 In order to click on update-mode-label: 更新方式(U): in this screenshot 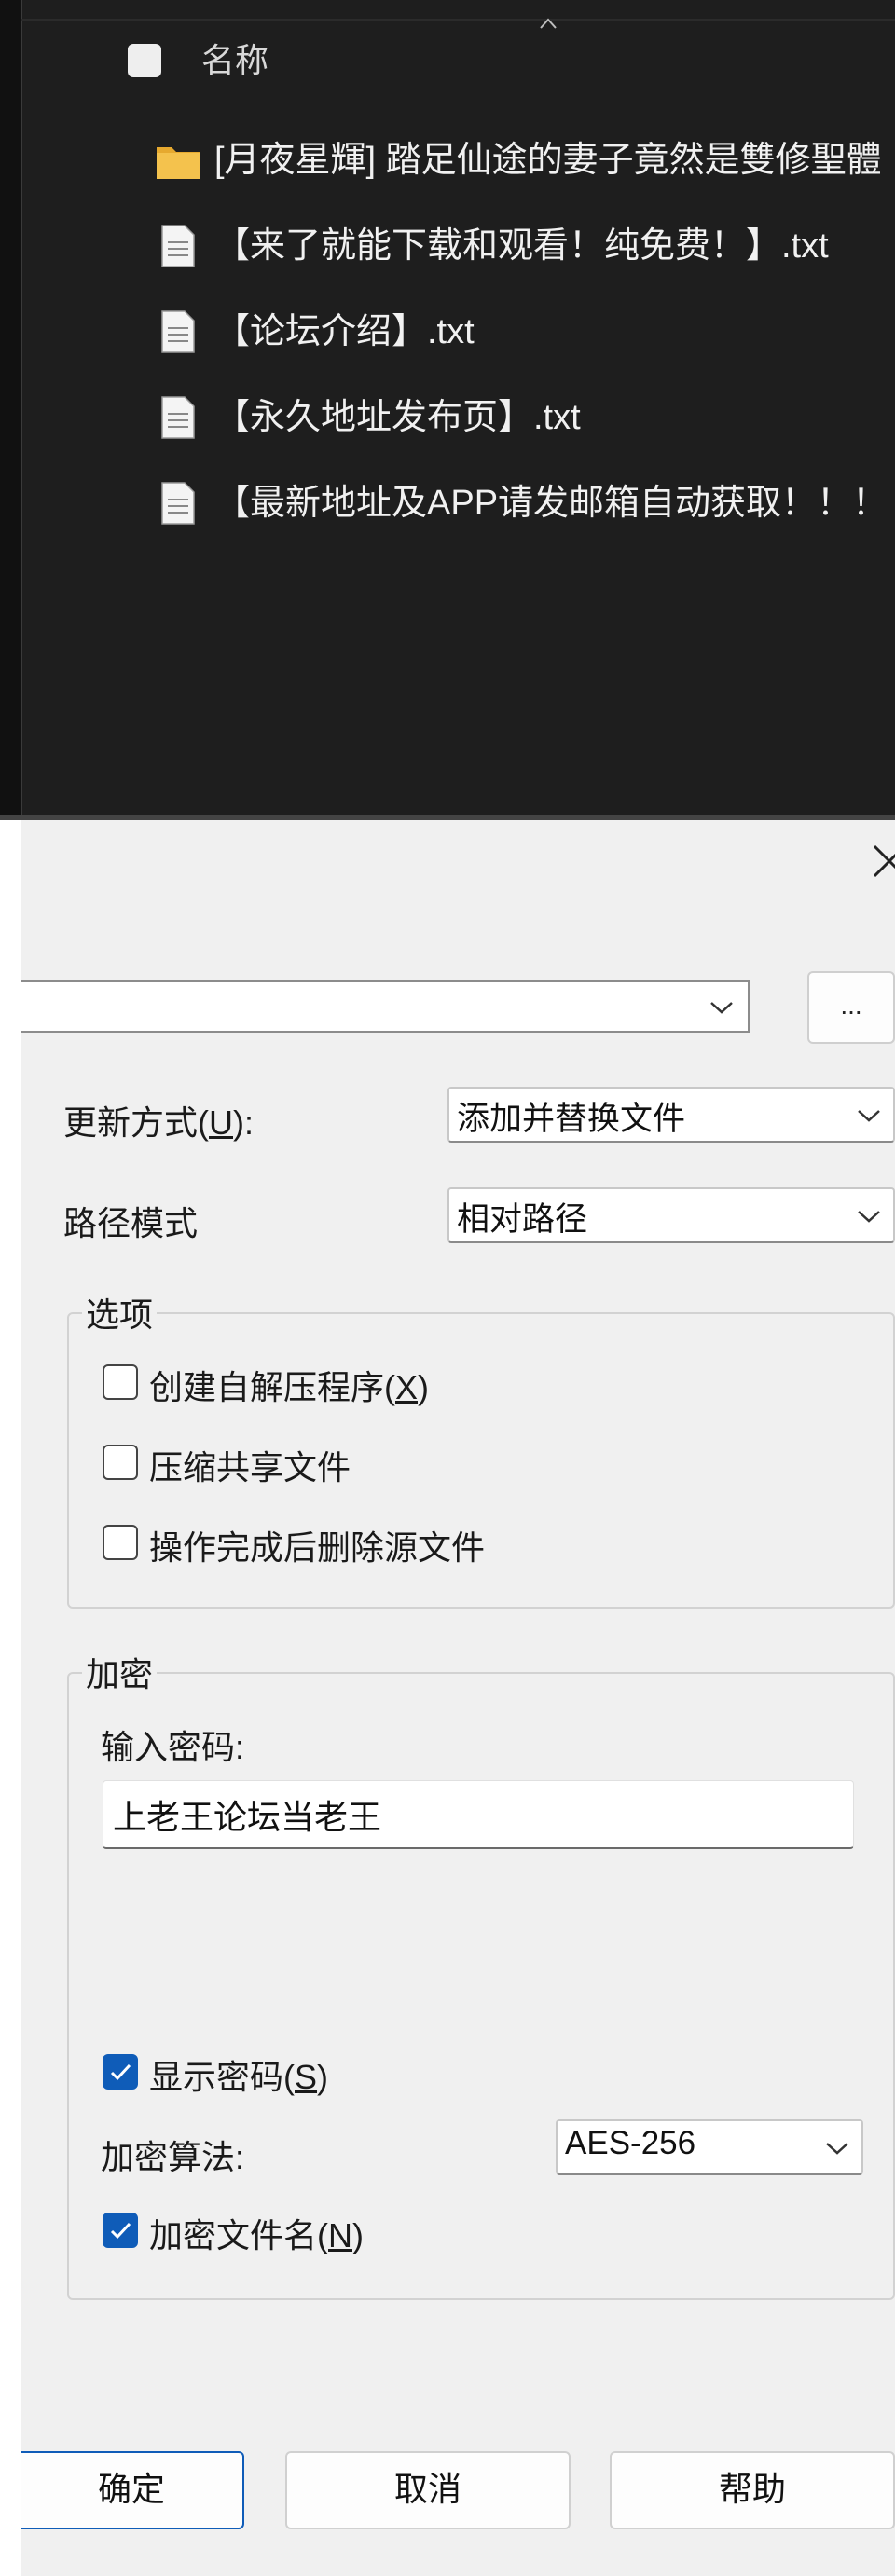, I will do `click(158, 1122)`.